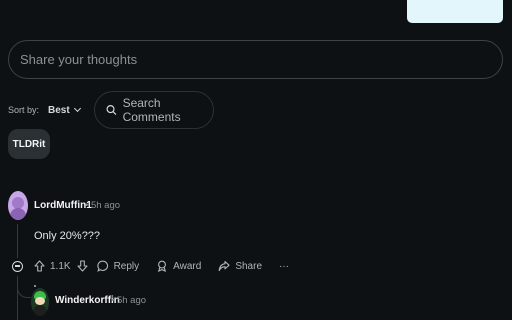 The width and height of the screenshot is (512, 320). I want to click on share-button: Share, so click(240, 266).